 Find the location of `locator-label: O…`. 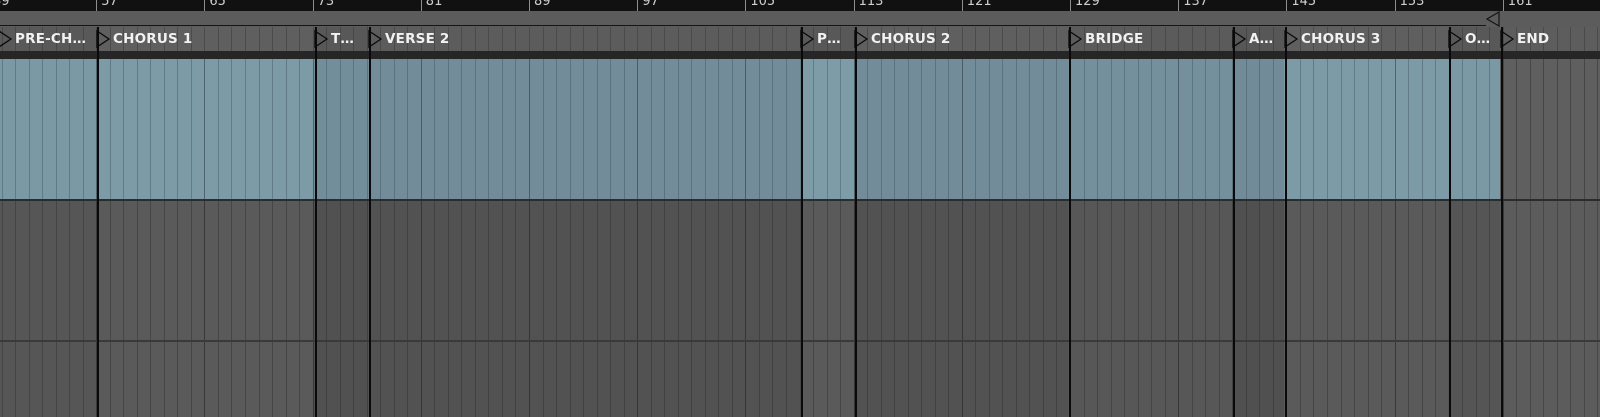

locator-label: O… is located at coordinates (1478, 39).